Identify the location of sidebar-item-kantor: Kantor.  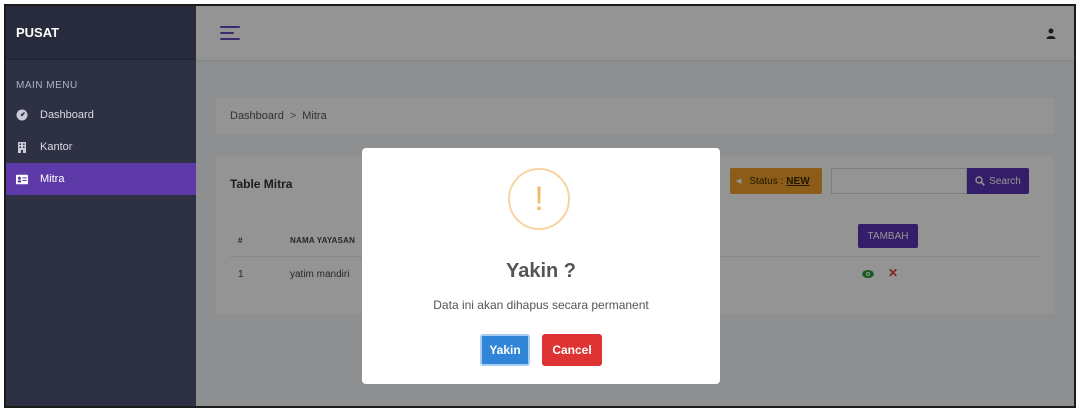
(101, 147).